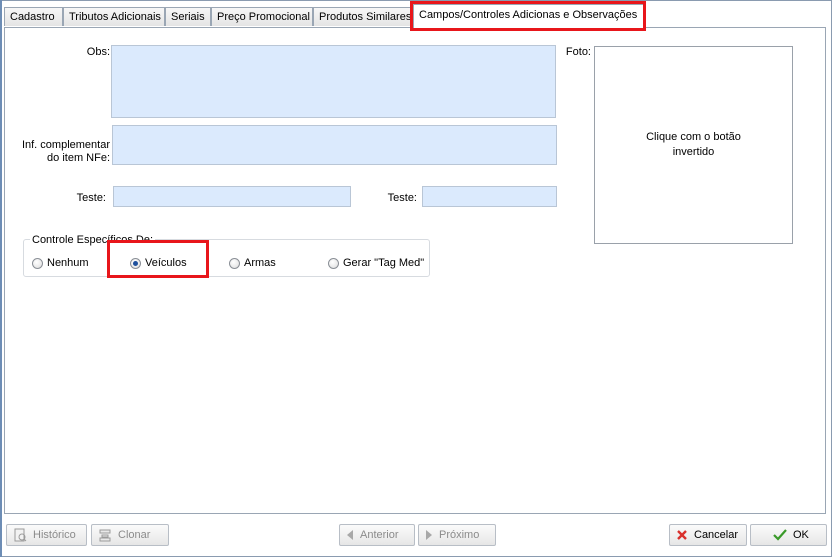  Describe the element at coordinates (801, 535) in the screenshot. I see `ok-label: OK` at that location.